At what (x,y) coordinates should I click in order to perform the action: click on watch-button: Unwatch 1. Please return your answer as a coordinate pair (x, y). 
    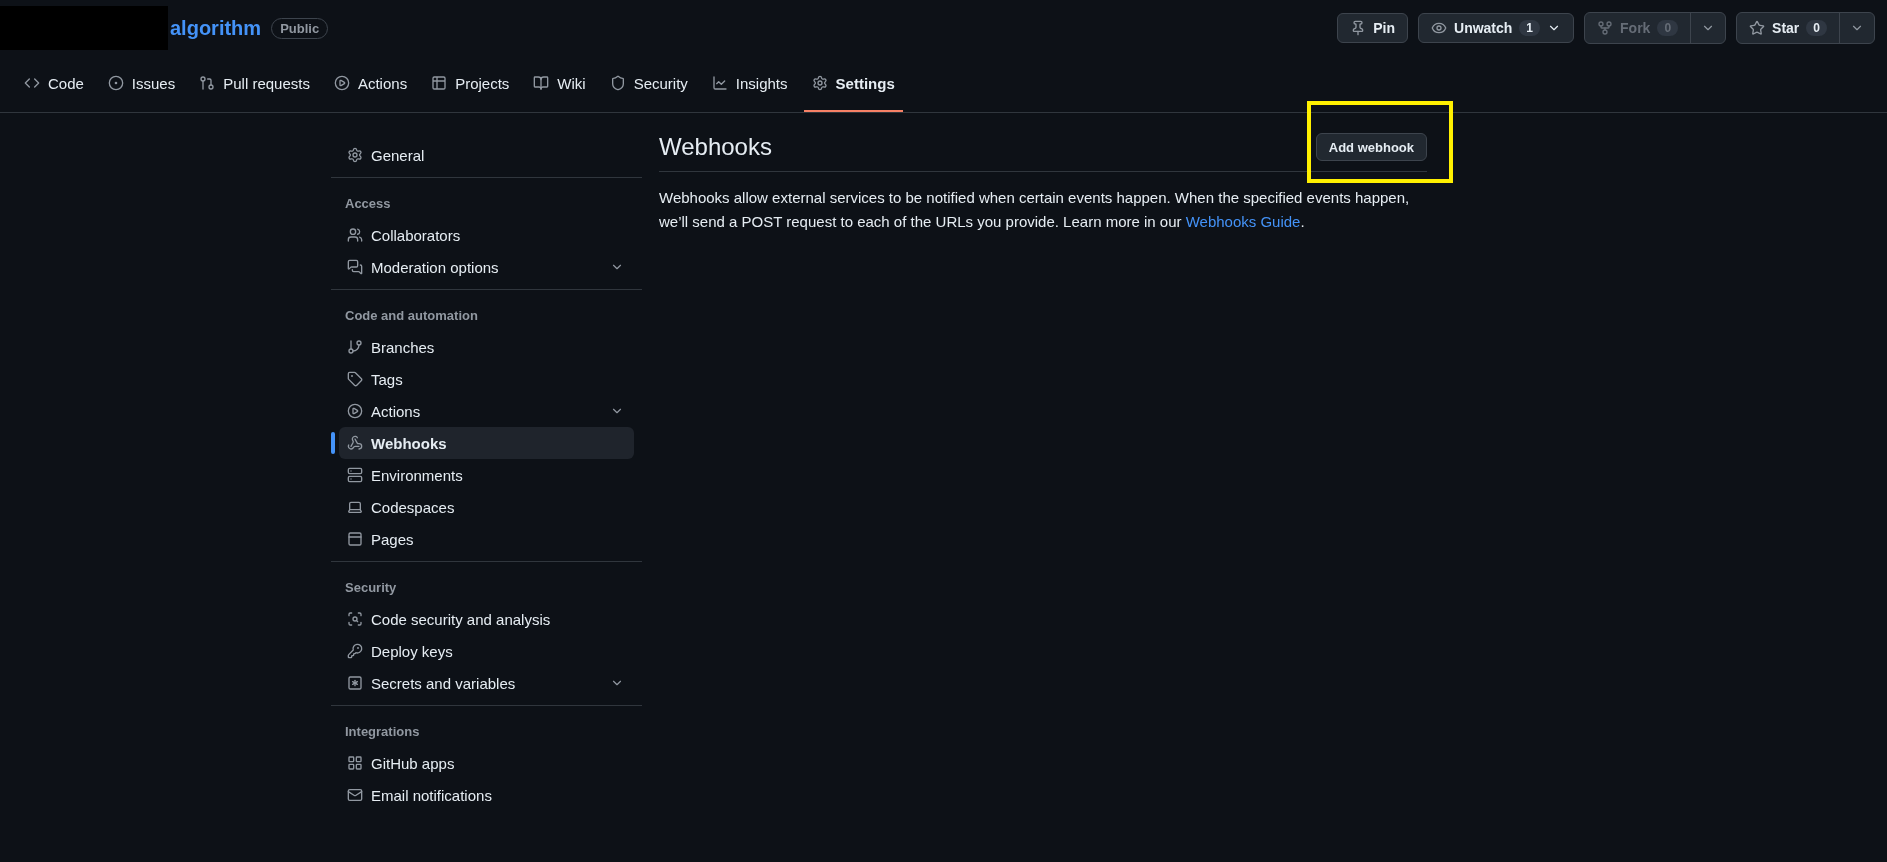
    Looking at the image, I should click on (1496, 28).